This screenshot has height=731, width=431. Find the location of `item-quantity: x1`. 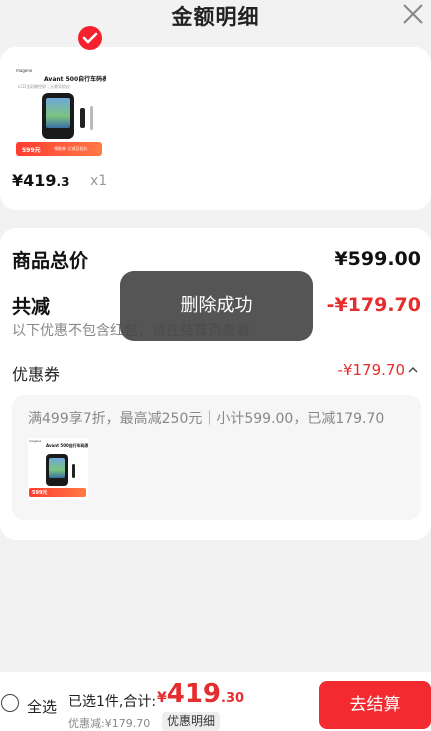

item-quantity: x1 is located at coordinates (99, 181).